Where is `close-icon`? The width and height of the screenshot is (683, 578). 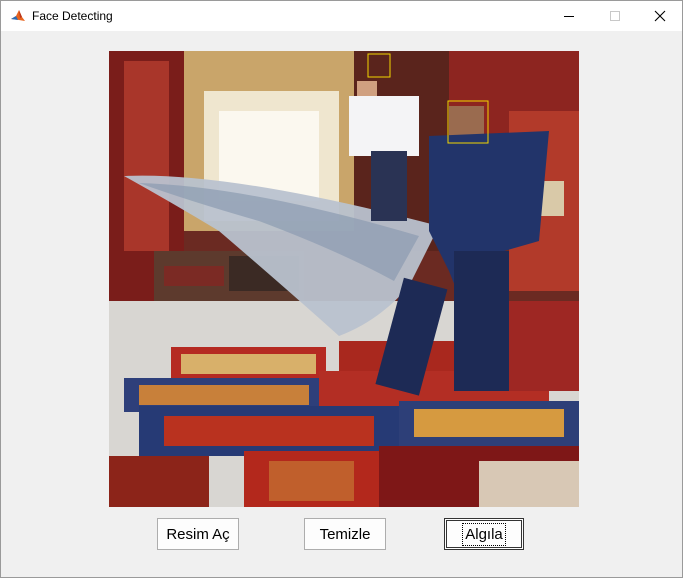 close-icon is located at coordinates (660, 16).